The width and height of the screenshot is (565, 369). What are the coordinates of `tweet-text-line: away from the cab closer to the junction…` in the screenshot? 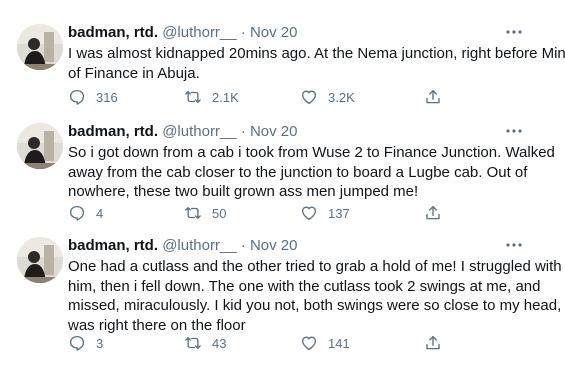 It's located at (298, 172).